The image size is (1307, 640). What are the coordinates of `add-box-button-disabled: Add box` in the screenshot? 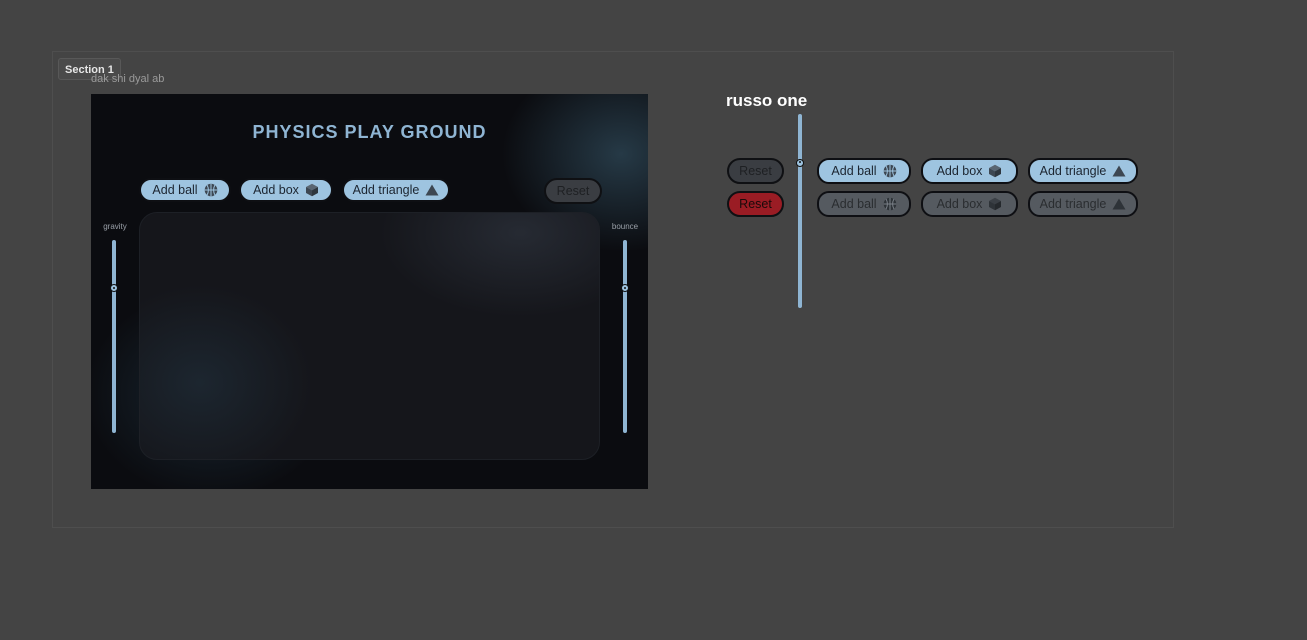 It's located at (969, 204).